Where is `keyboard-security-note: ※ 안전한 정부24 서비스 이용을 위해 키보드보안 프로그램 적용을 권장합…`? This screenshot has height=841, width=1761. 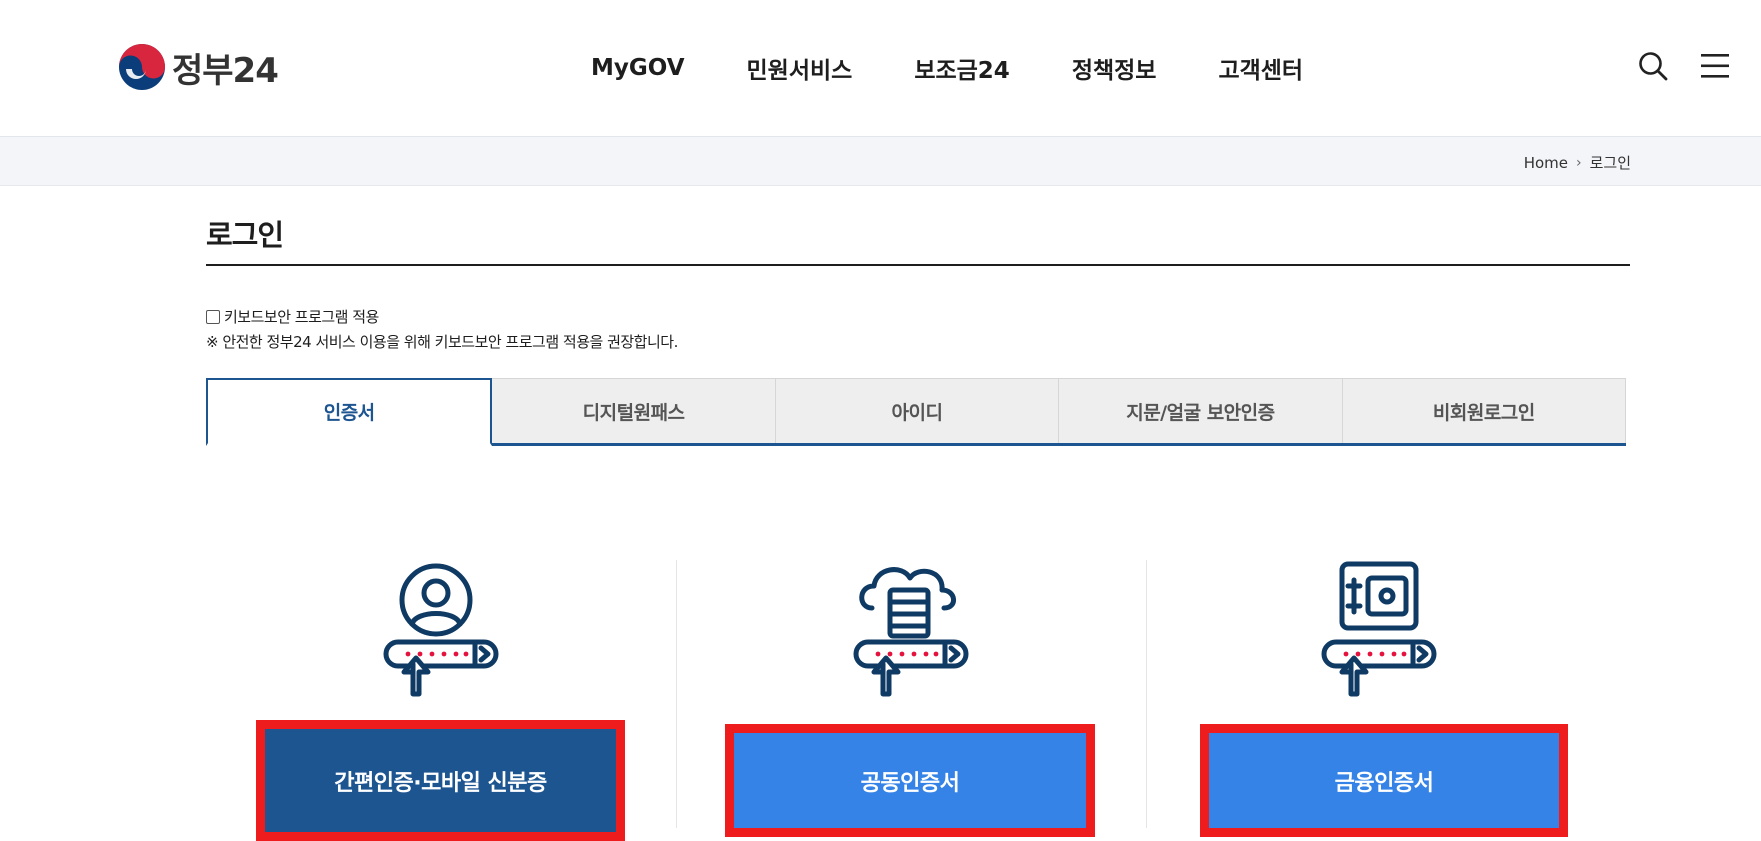
keyboard-security-note: ※ 안전한 정부24 서비스 이용을 위해 키보드보안 프로그램 적용을 권장합… is located at coordinates (442, 342).